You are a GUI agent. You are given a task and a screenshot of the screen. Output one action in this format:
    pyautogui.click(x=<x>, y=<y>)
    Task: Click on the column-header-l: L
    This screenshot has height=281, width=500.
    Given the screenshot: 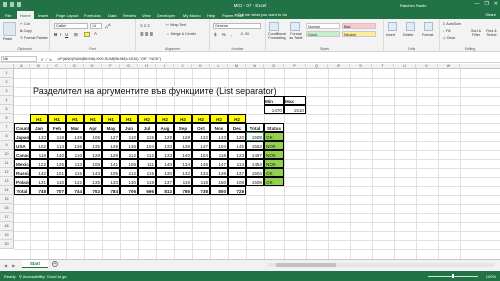 What is the action you would take?
    pyautogui.click(x=219, y=66)
    